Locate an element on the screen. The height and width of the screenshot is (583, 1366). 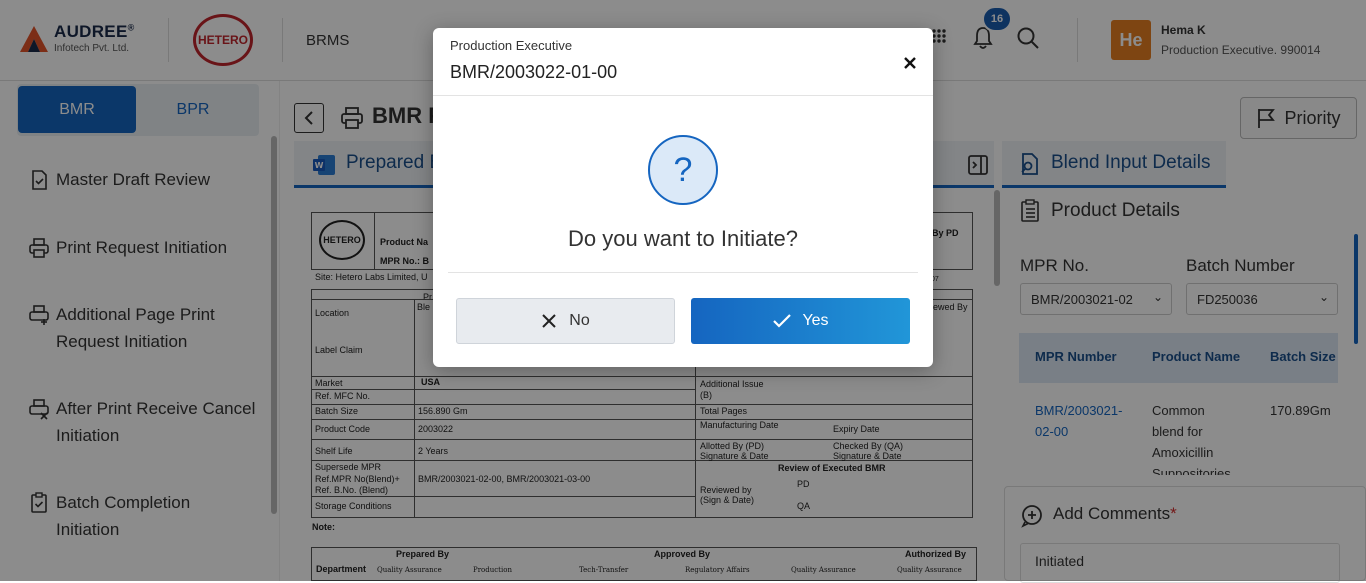
no-button: No is located at coordinates (565, 321).